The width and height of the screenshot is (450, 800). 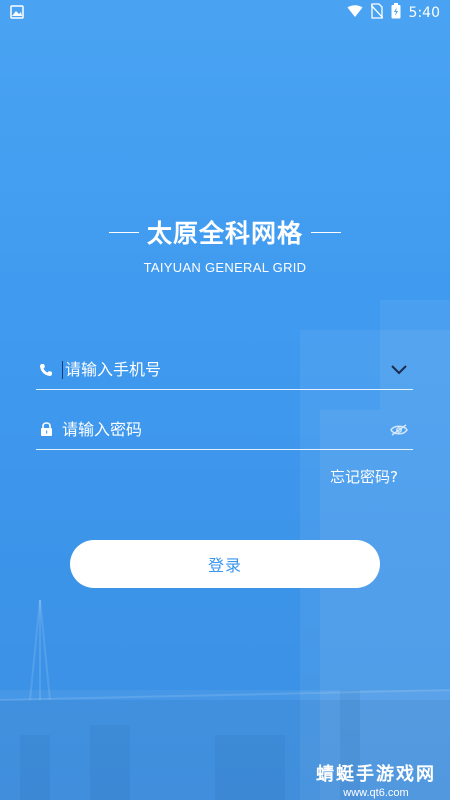 I want to click on login-button: 登录, so click(x=225, y=564).